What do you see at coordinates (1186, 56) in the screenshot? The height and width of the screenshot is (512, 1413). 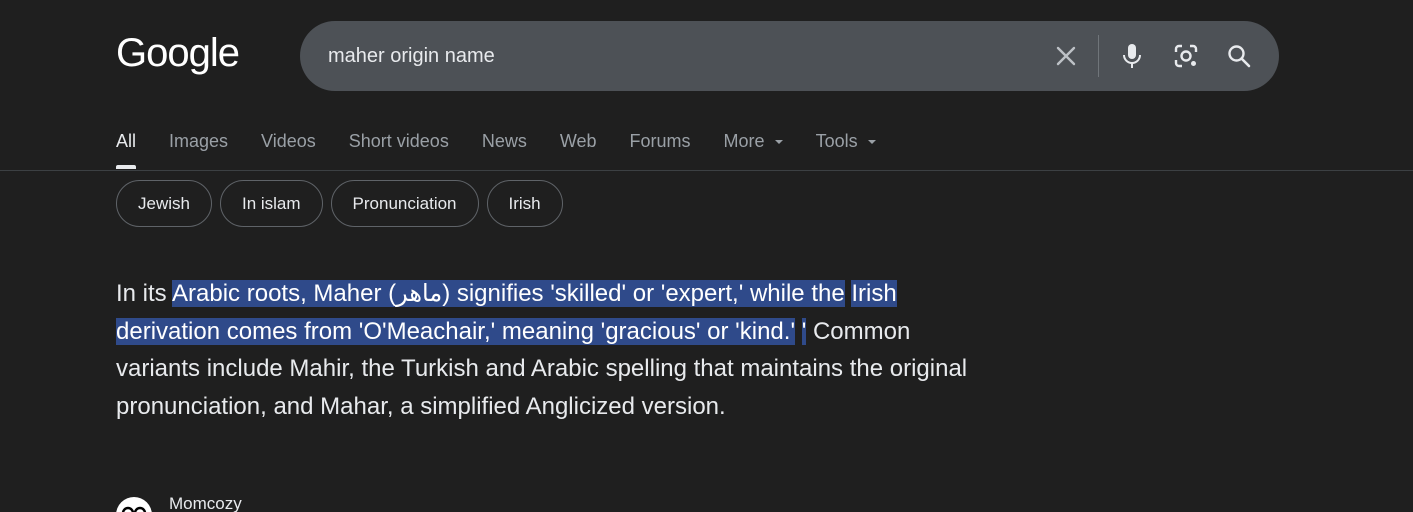 I see `lens-icon` at bounding box center [1186, 56].